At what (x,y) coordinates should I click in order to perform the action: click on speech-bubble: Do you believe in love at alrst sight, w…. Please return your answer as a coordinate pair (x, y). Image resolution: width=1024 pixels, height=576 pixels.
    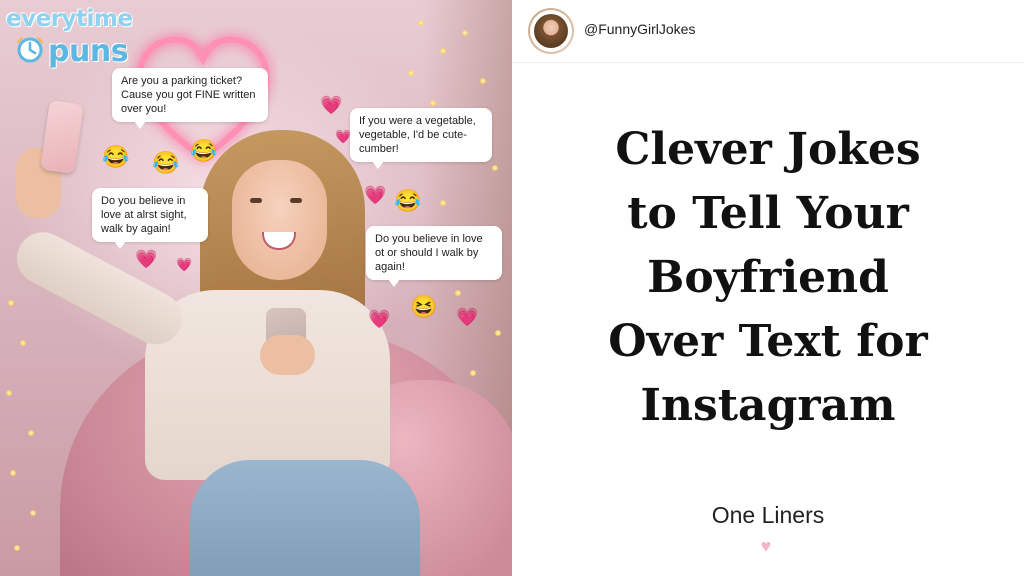
    Looking at the image, I should click on (150, 218).